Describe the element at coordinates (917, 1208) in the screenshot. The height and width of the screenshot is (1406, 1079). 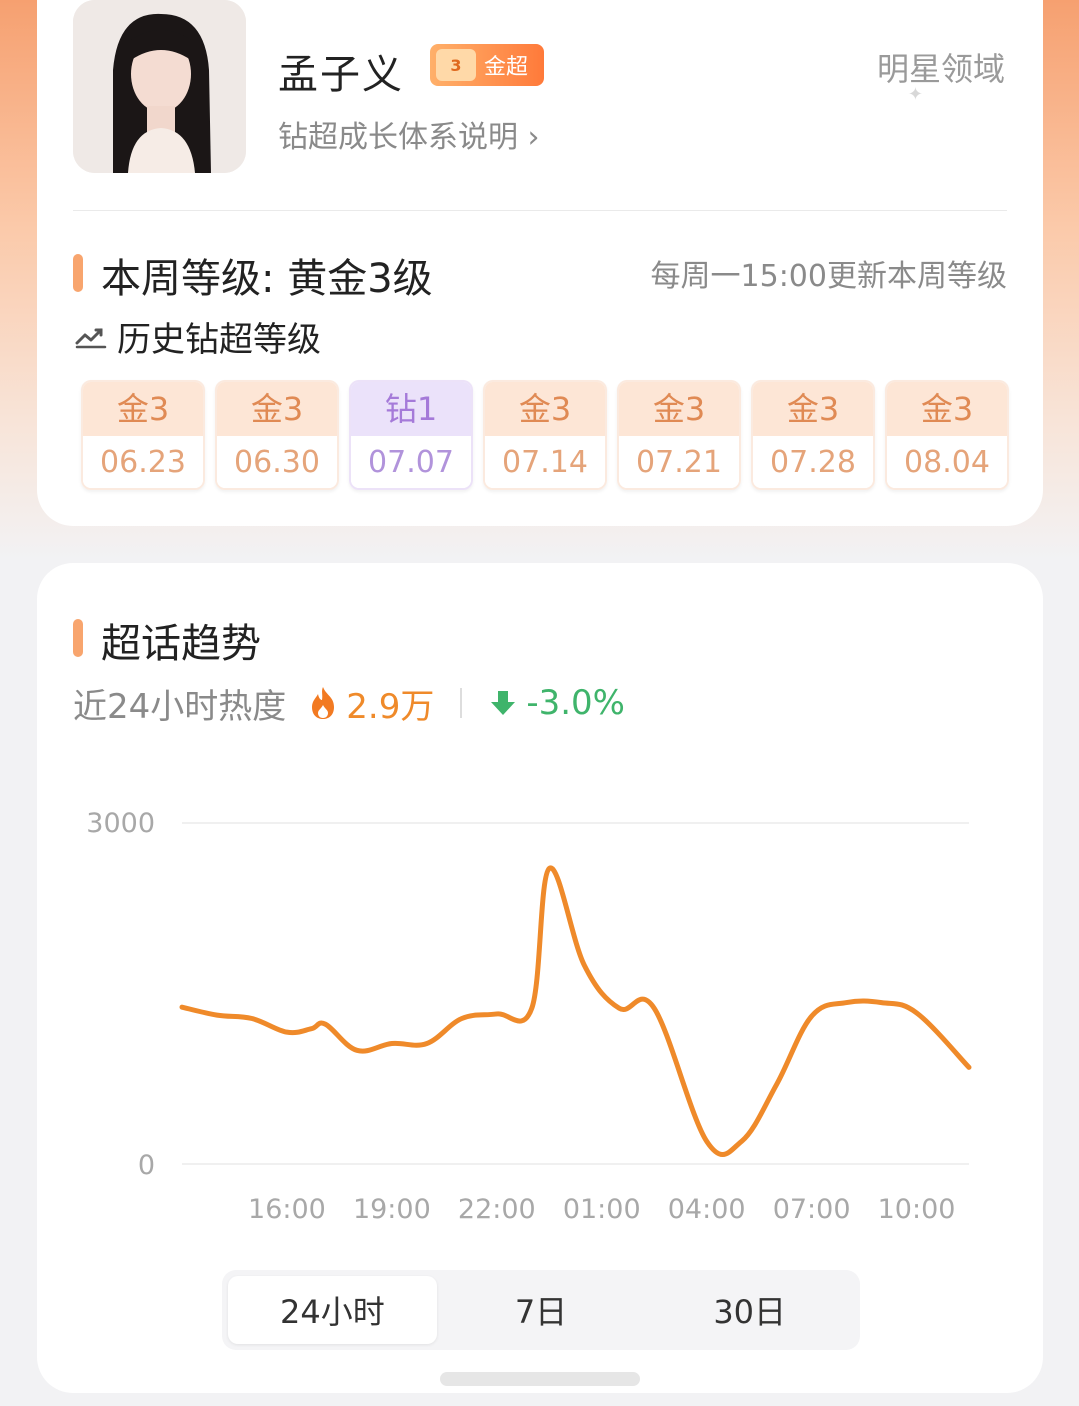
I see `x-tick-label: 10:00` at that location.